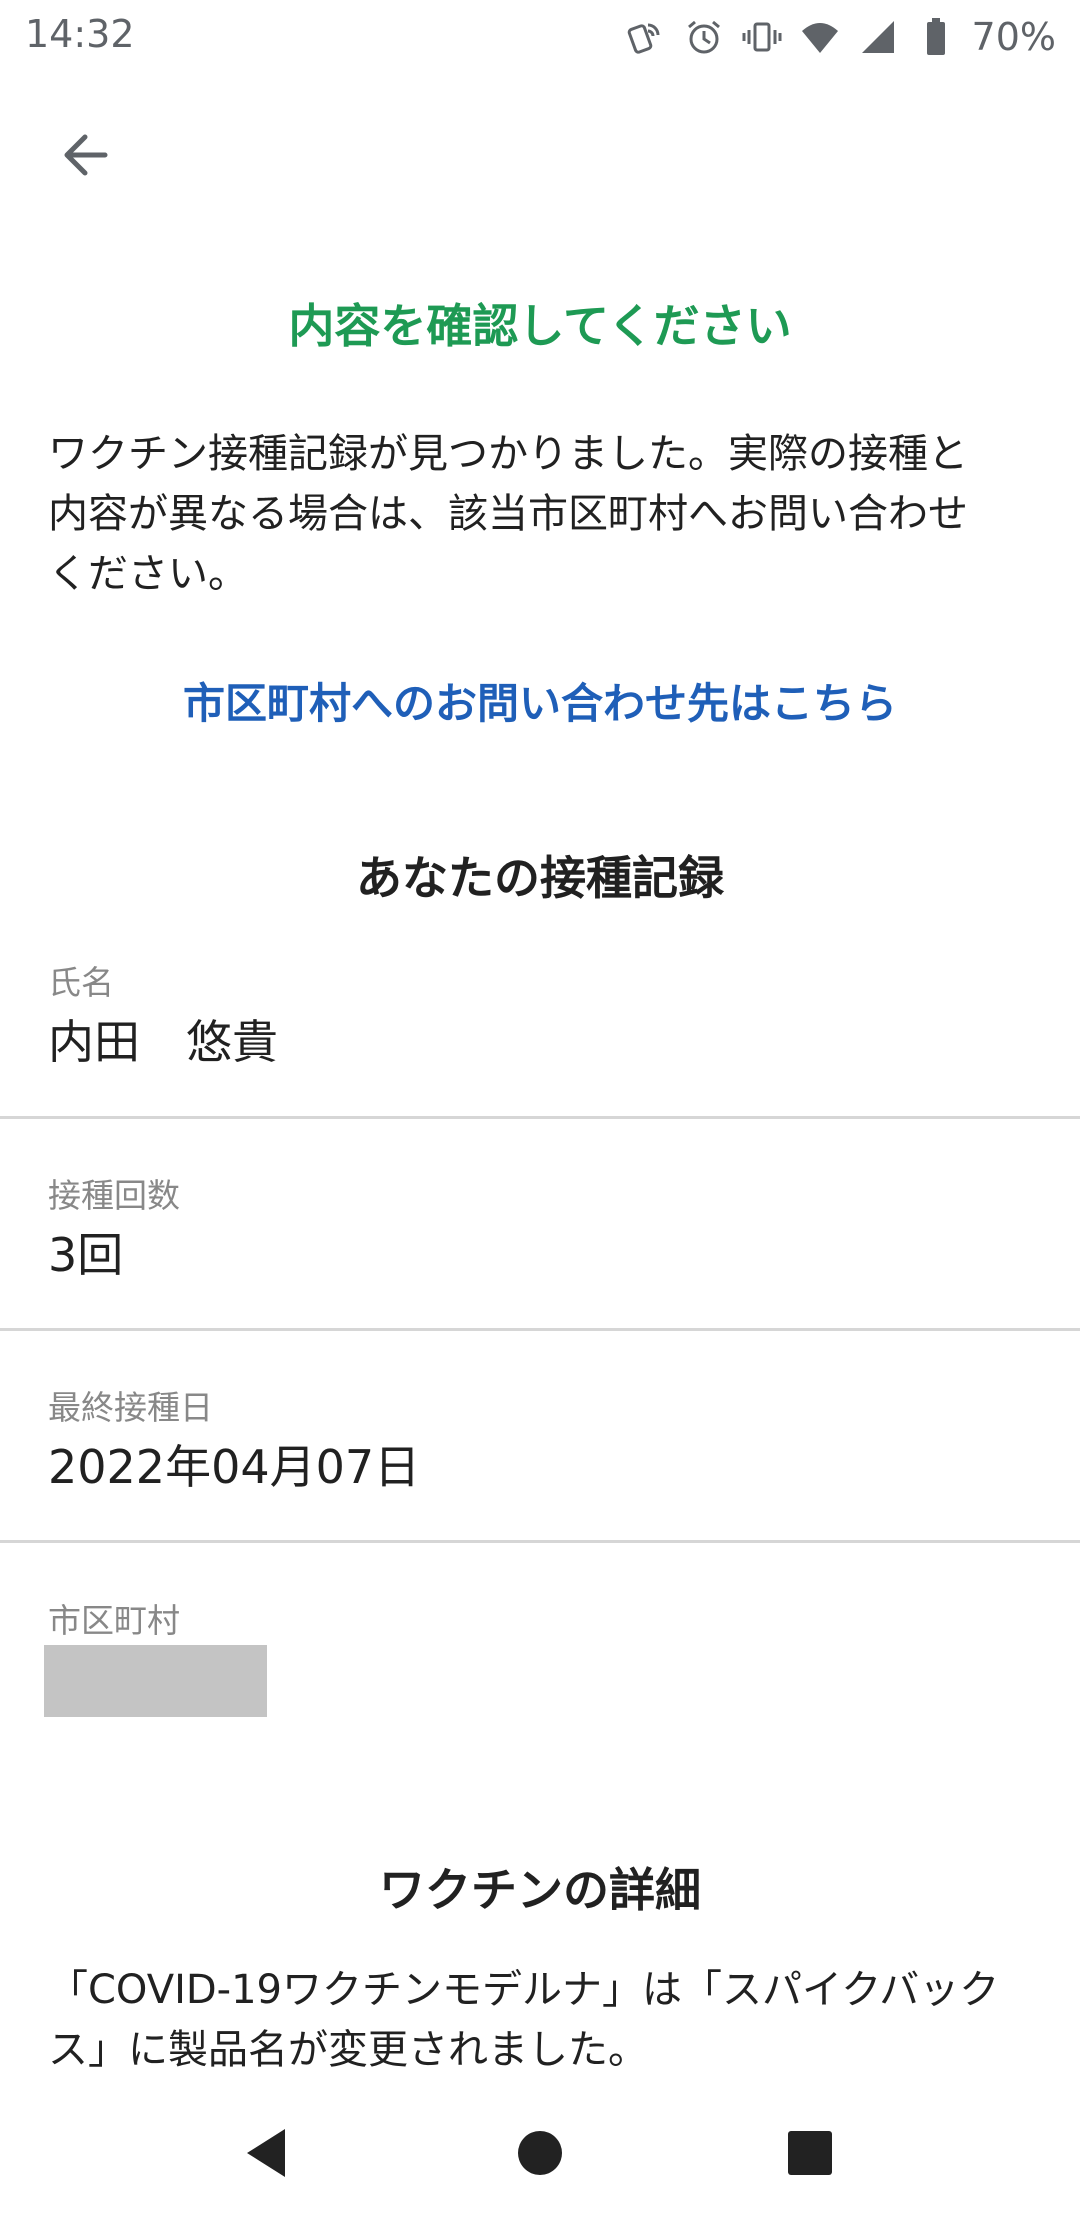 The image size is (1080, 2220). Describe the element at coordinates (540, 36) in the screenshot. I see `status-bar: 14:32 70%` at that location.